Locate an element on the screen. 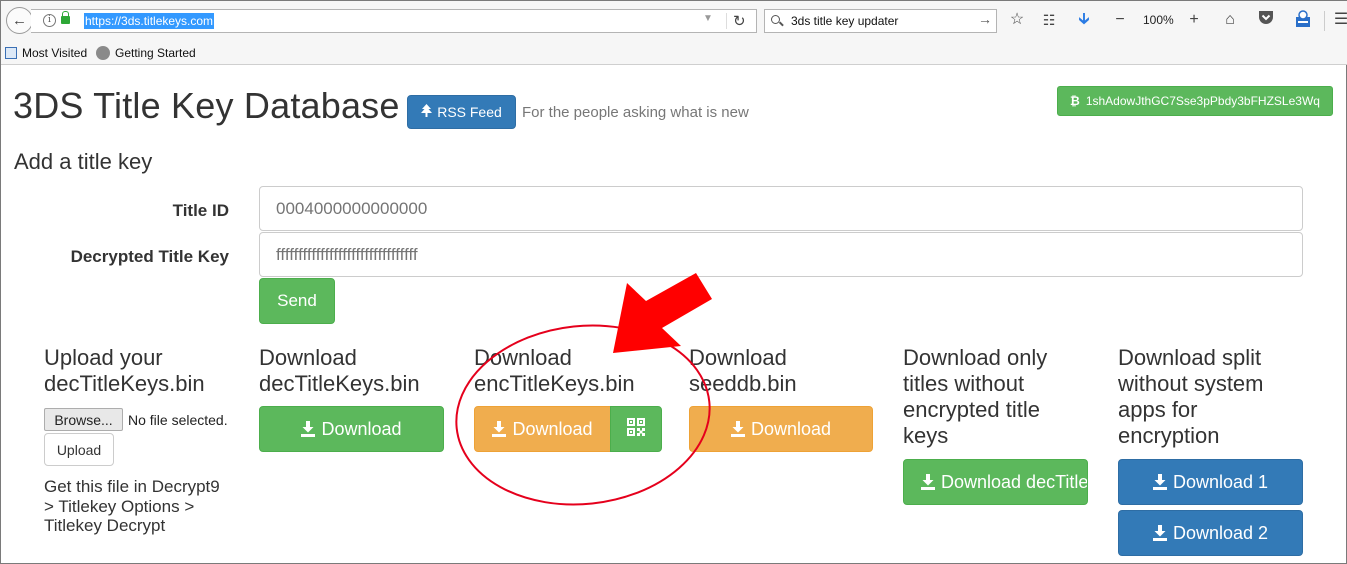  download-arrow-icon: 🡳 is located at coordinates (1084, 20).